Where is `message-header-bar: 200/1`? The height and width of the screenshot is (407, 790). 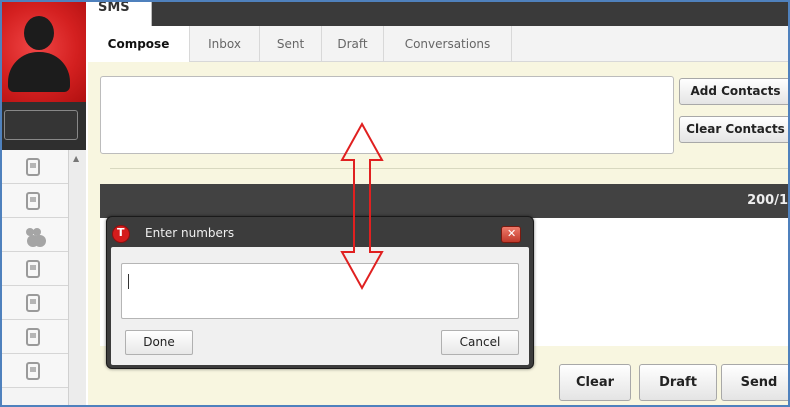
message-header-bar: 200/1 is located at coordinates (444, 201).